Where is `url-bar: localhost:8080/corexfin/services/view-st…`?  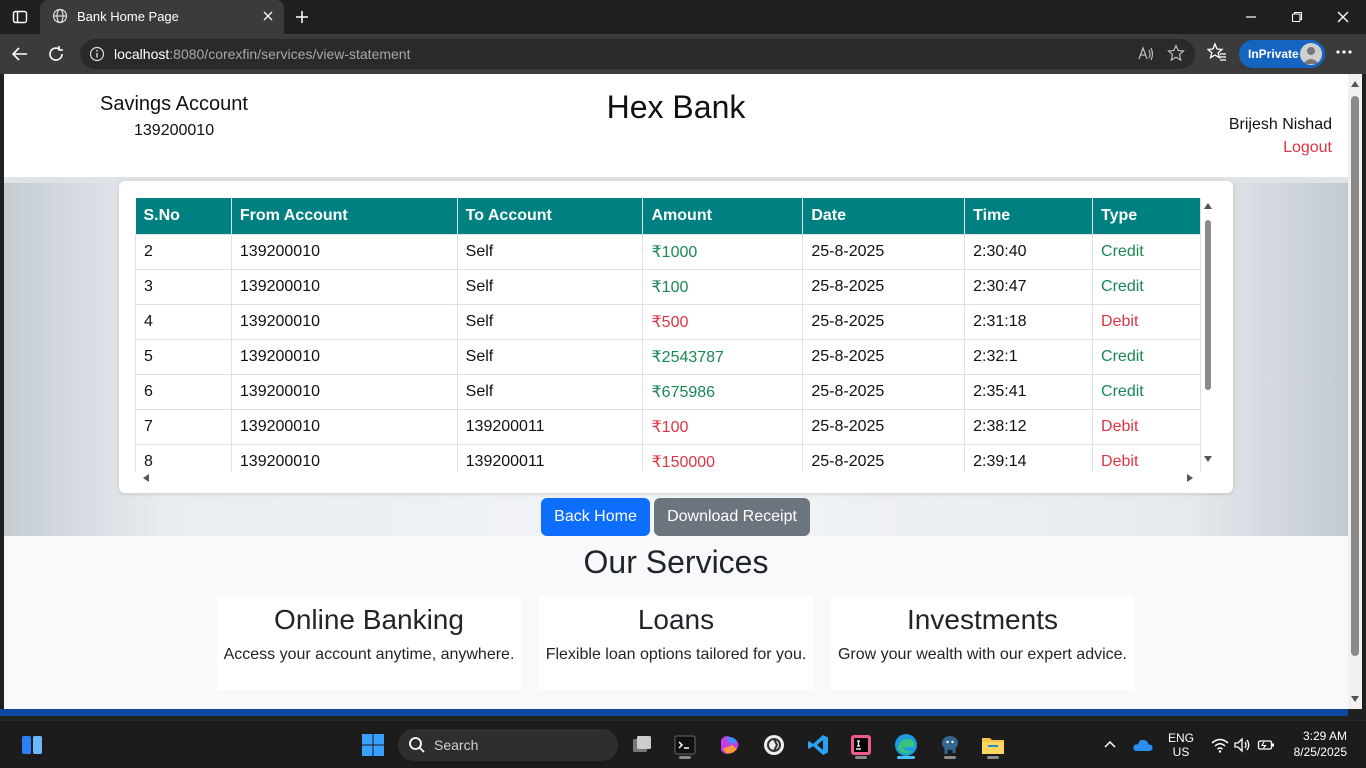 url-bar: localhost:8080/corexfin/services/view-st… is located at coordinates (637, 54).